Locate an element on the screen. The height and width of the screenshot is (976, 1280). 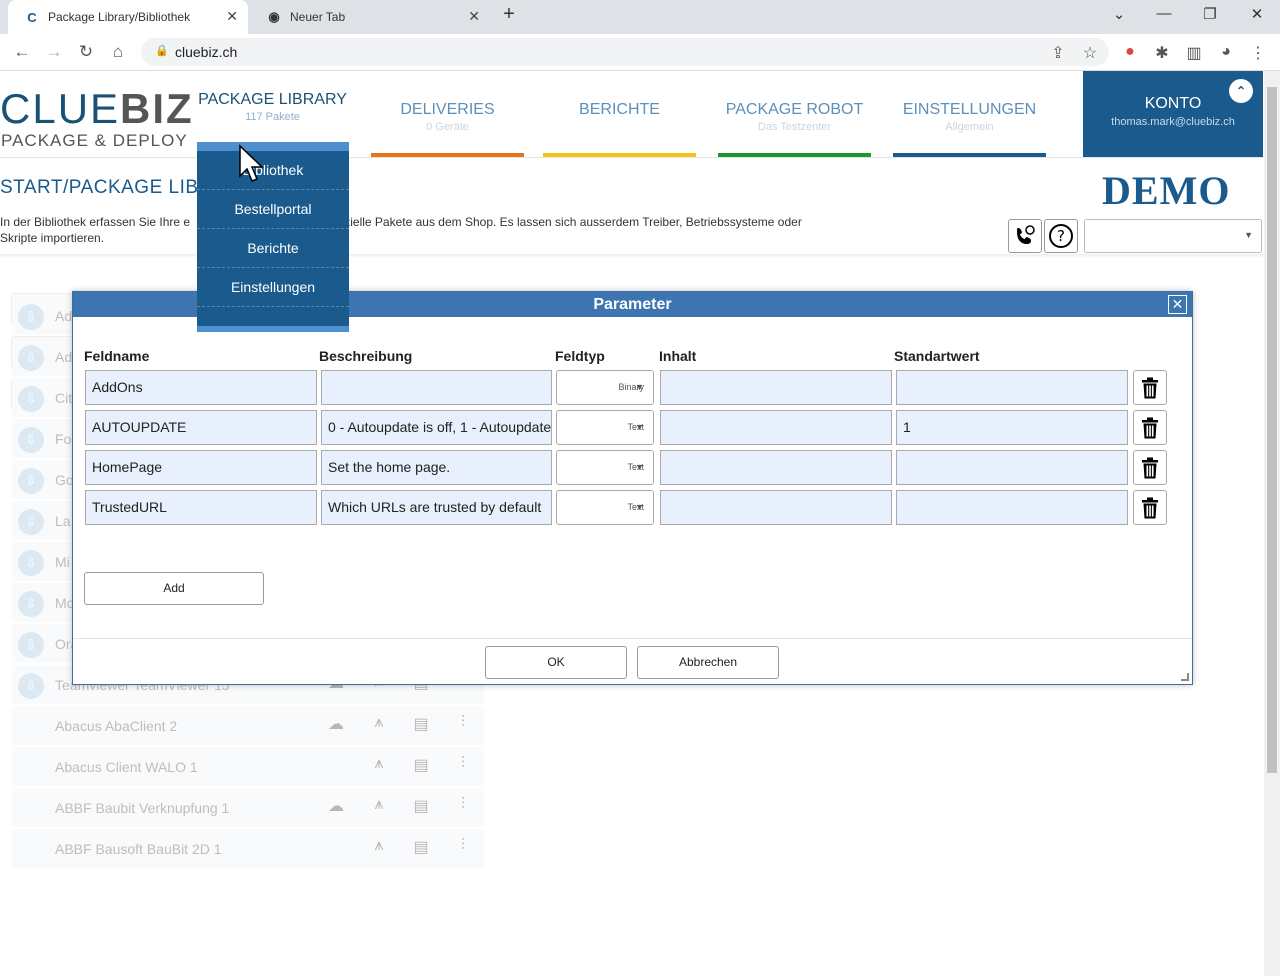
browser-tab-active: C Package Library/Bibliothek ✕ is located at coordinates (128, 17).